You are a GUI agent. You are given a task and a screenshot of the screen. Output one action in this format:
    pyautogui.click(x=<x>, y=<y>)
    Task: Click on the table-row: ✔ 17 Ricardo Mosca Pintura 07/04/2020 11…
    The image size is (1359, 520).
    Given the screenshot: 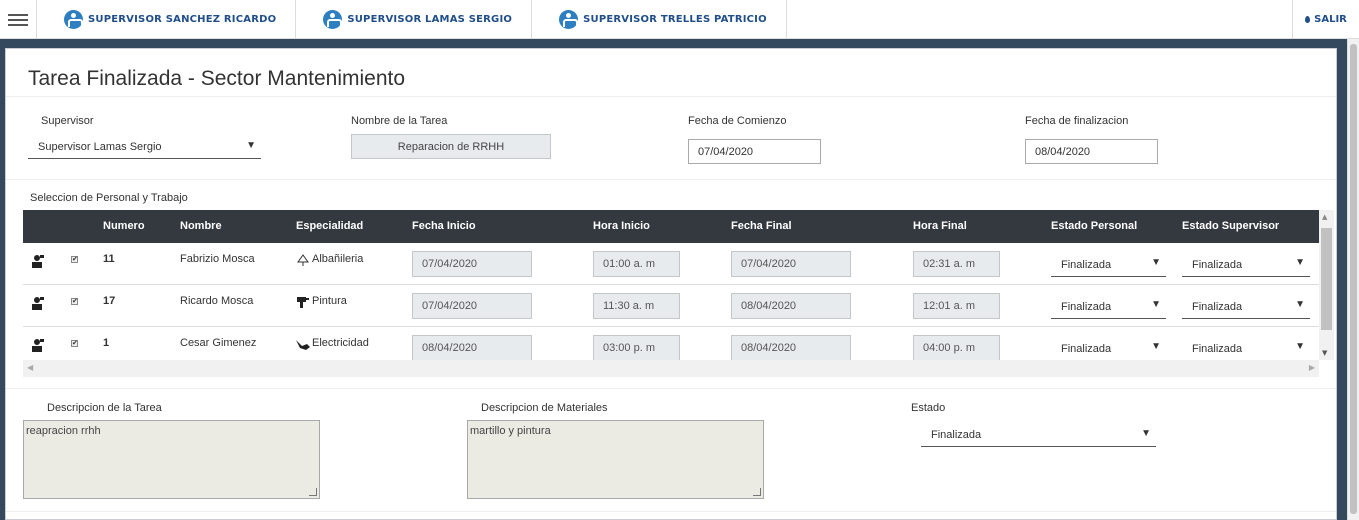 What is the action you would take?
    pyautogui.click(x=671, y=306)
    